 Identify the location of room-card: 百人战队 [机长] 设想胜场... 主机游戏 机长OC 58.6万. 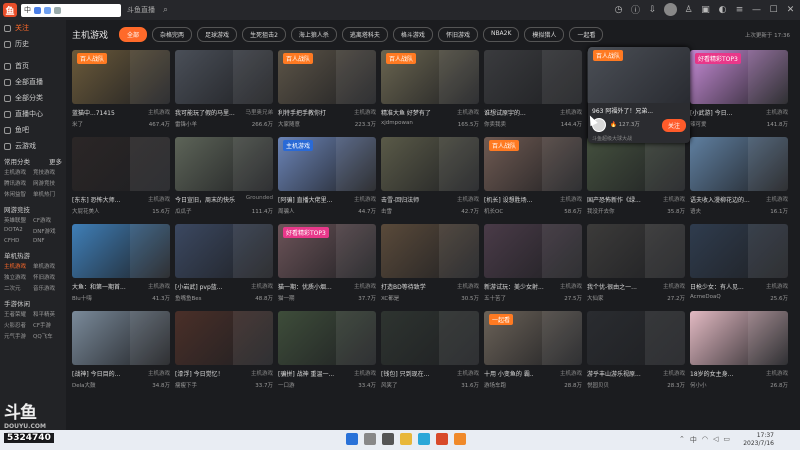
(533, 178).